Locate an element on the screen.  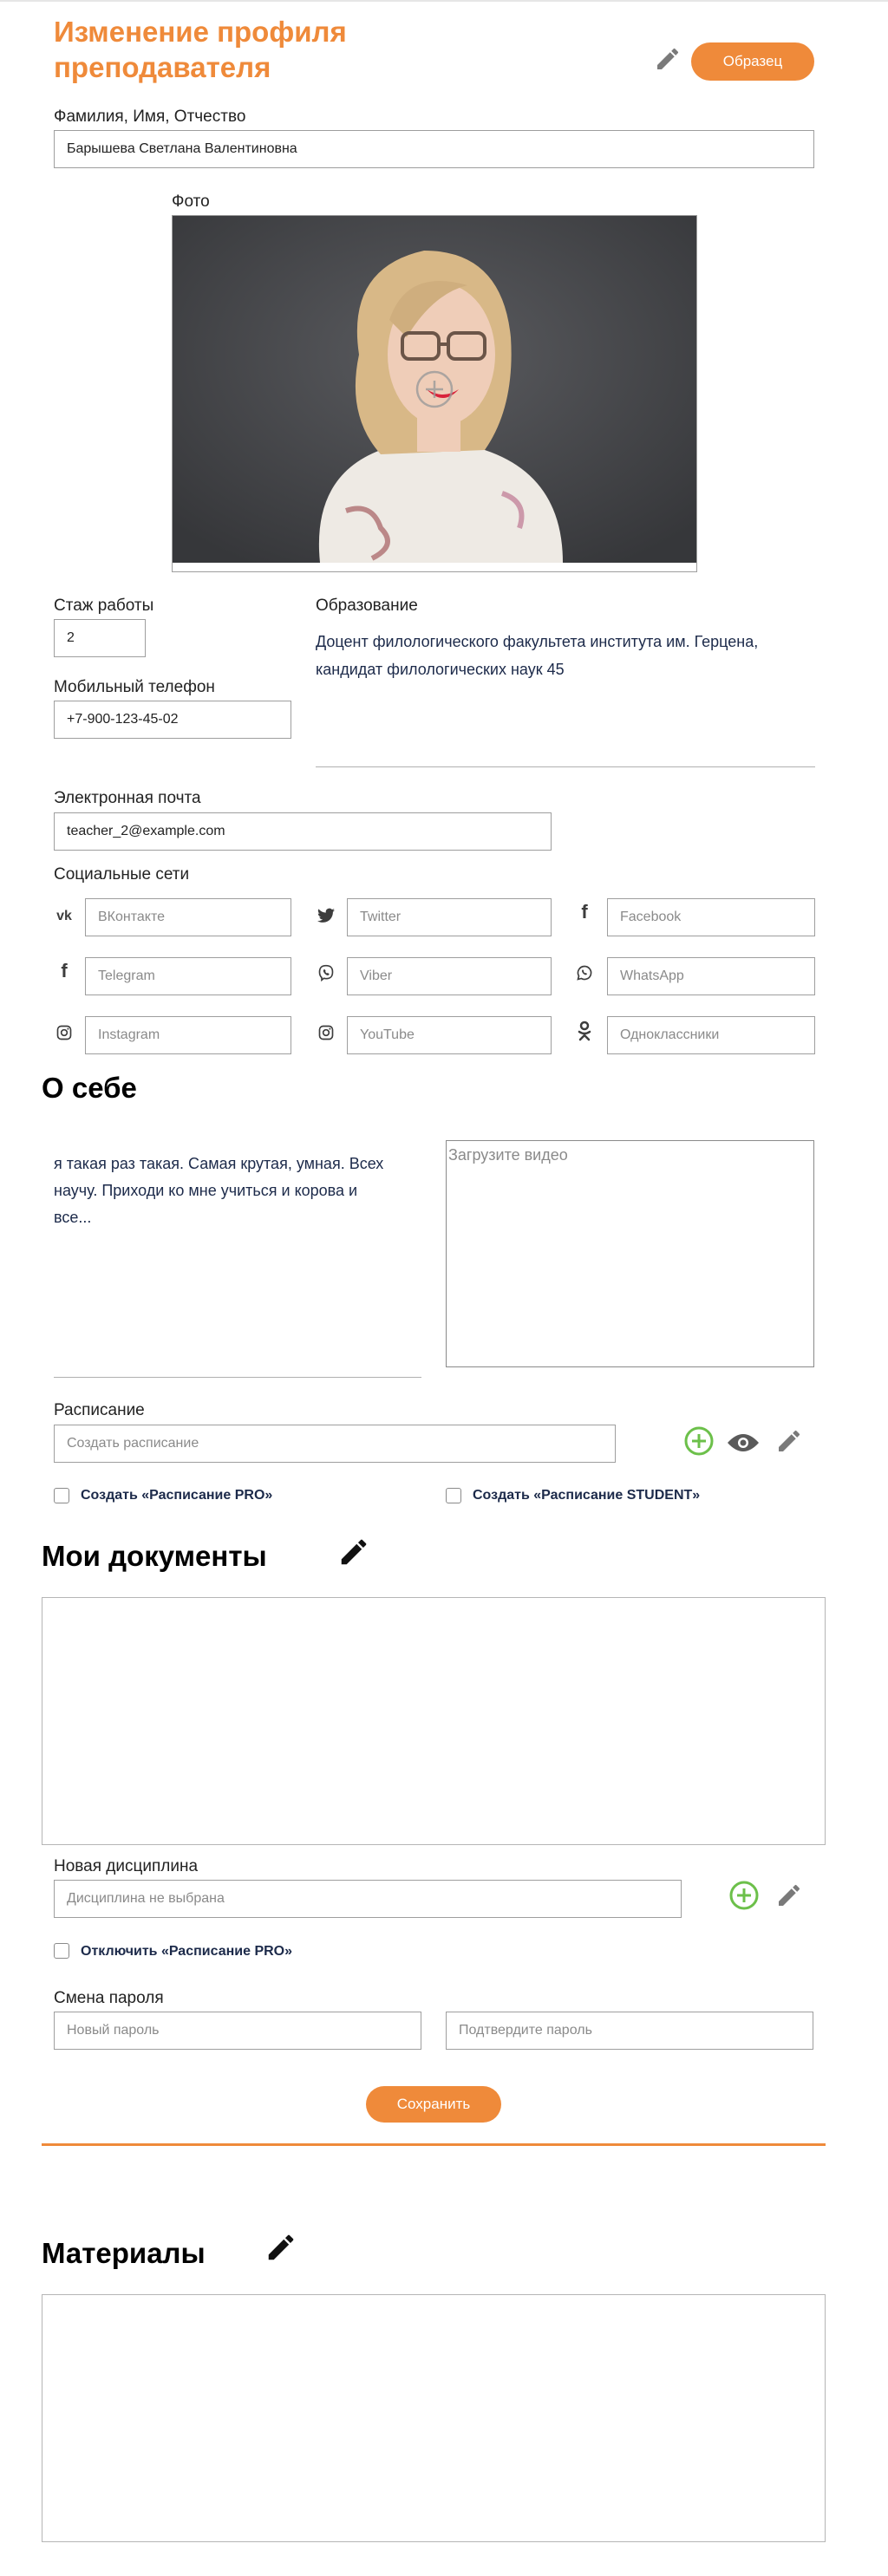
about-line2: научу. Приходи ко мне учиться и корова и is located at coordinates (206, 1191).